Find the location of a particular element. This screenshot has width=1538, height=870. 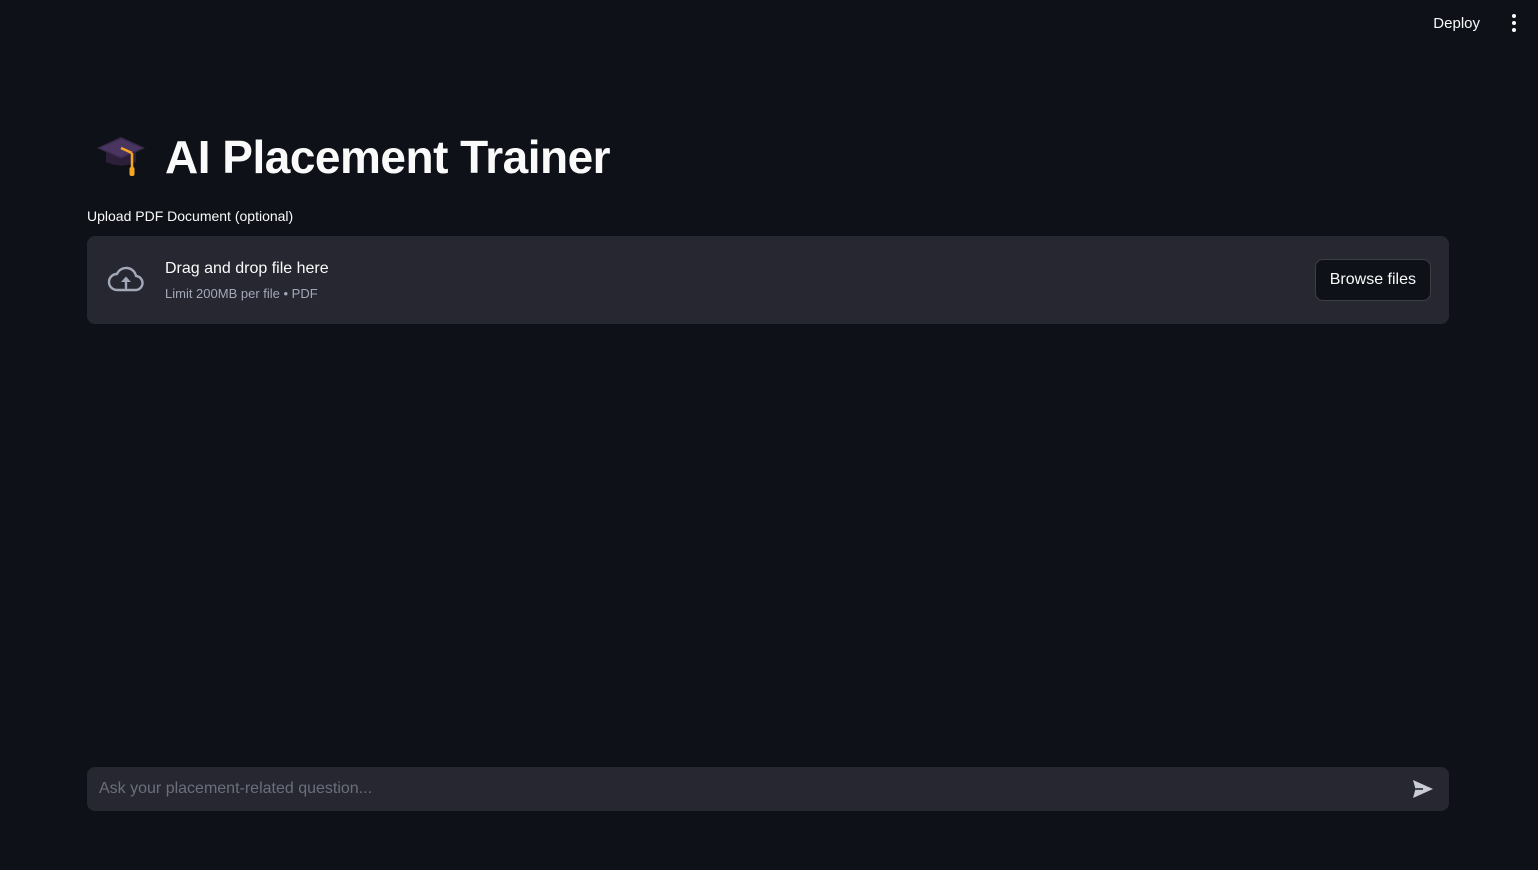

send-icon is located at coordinates (1423, 789).